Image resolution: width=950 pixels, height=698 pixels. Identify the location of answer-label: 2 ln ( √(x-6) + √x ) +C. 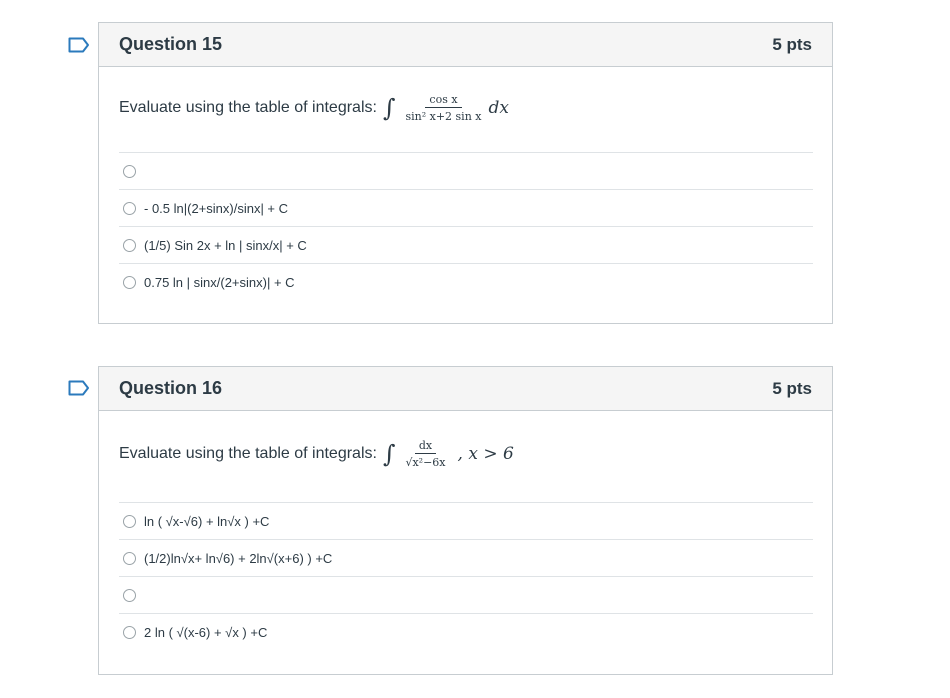
(206, 632).